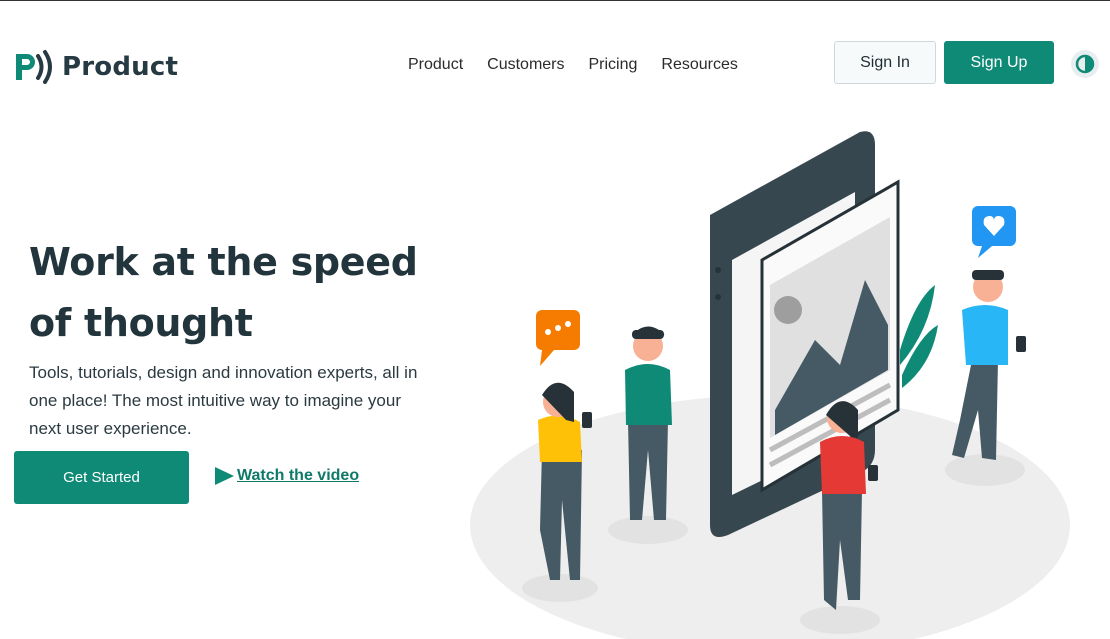 This screenshot has height=639, width=1110. I want to click on theme-toggle-button, so click(1085, 64).